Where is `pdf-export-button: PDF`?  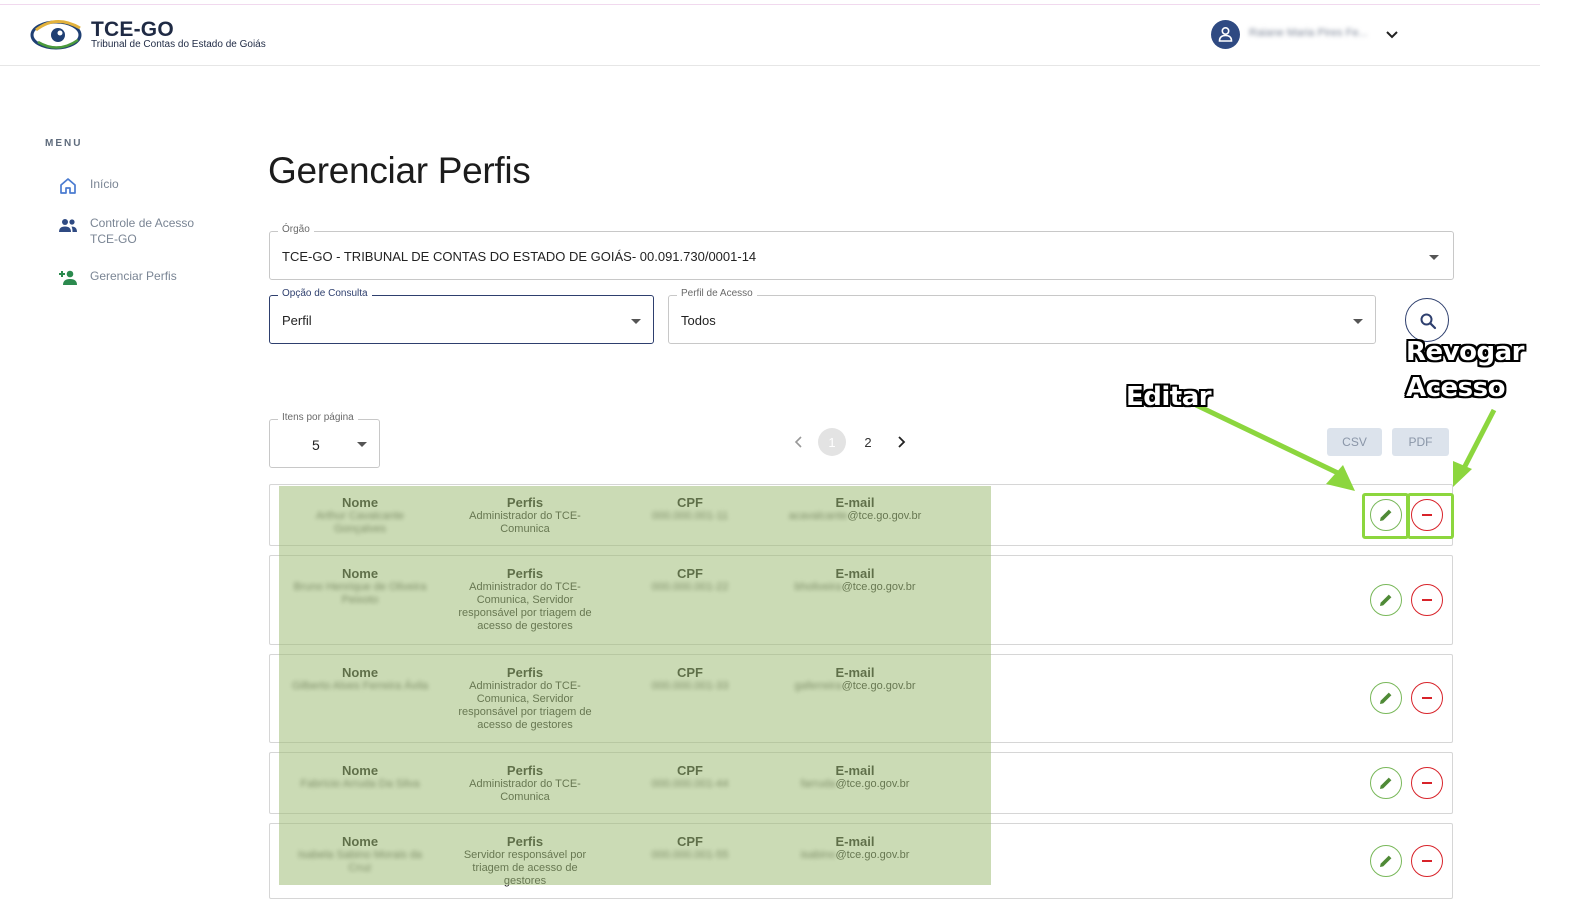 pdf-export-button: PDF is located at coordinates (1420, 442).